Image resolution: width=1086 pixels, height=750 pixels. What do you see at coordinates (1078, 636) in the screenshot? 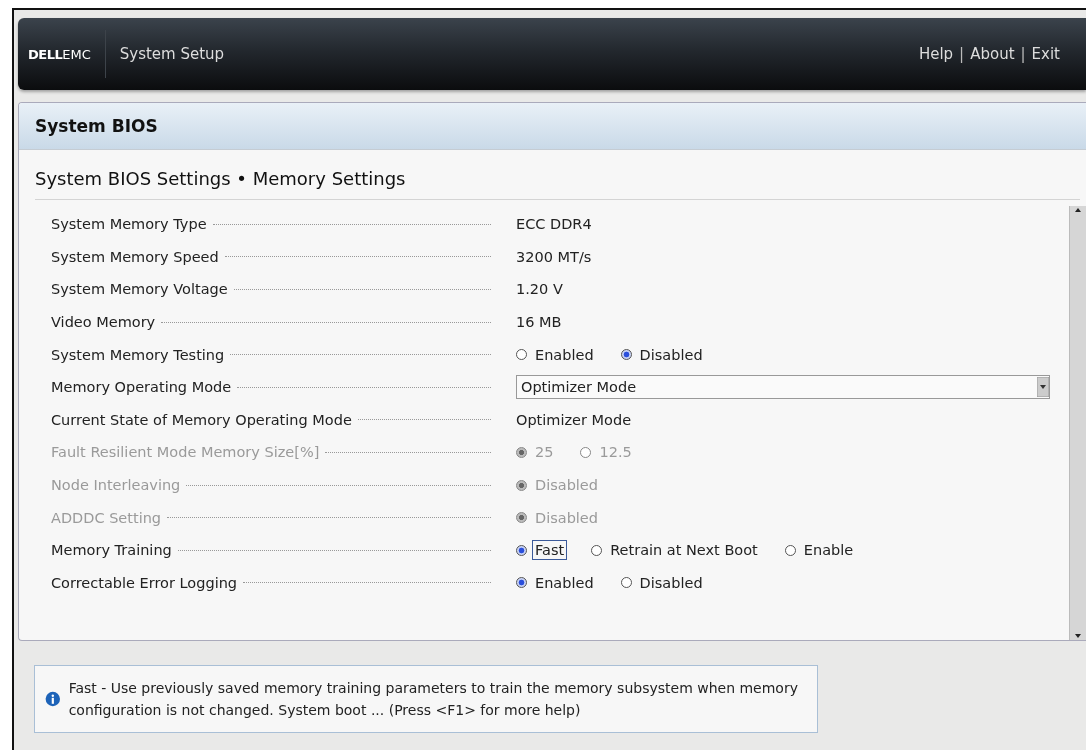
I see `down-arrow-icon` at bounding box center [1078, 636].